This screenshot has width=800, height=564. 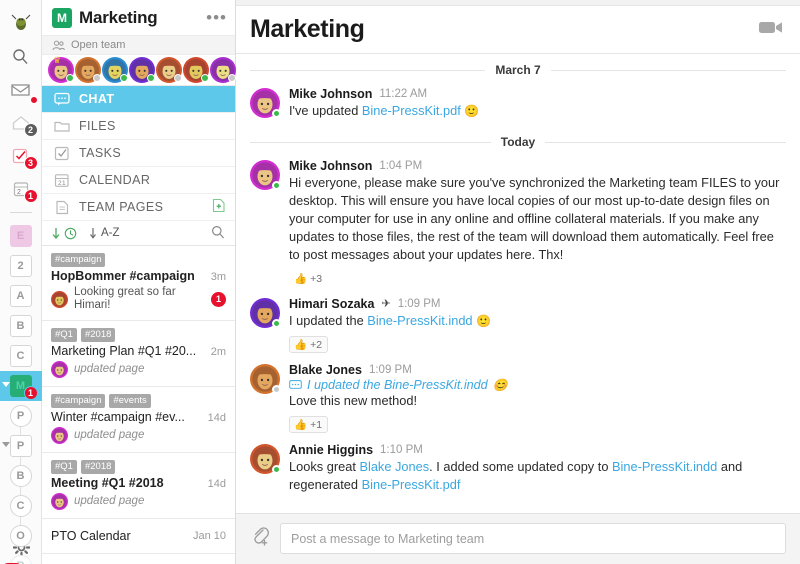 What do you see at coordinates (62, 207) in the screenshot?
I see `document-icon` at bounding box center [62, 207].